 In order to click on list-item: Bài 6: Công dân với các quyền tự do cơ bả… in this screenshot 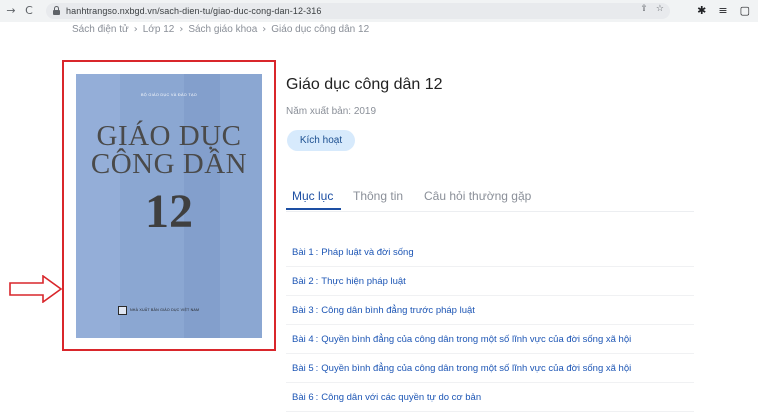, I will do `click(490, 397)`.